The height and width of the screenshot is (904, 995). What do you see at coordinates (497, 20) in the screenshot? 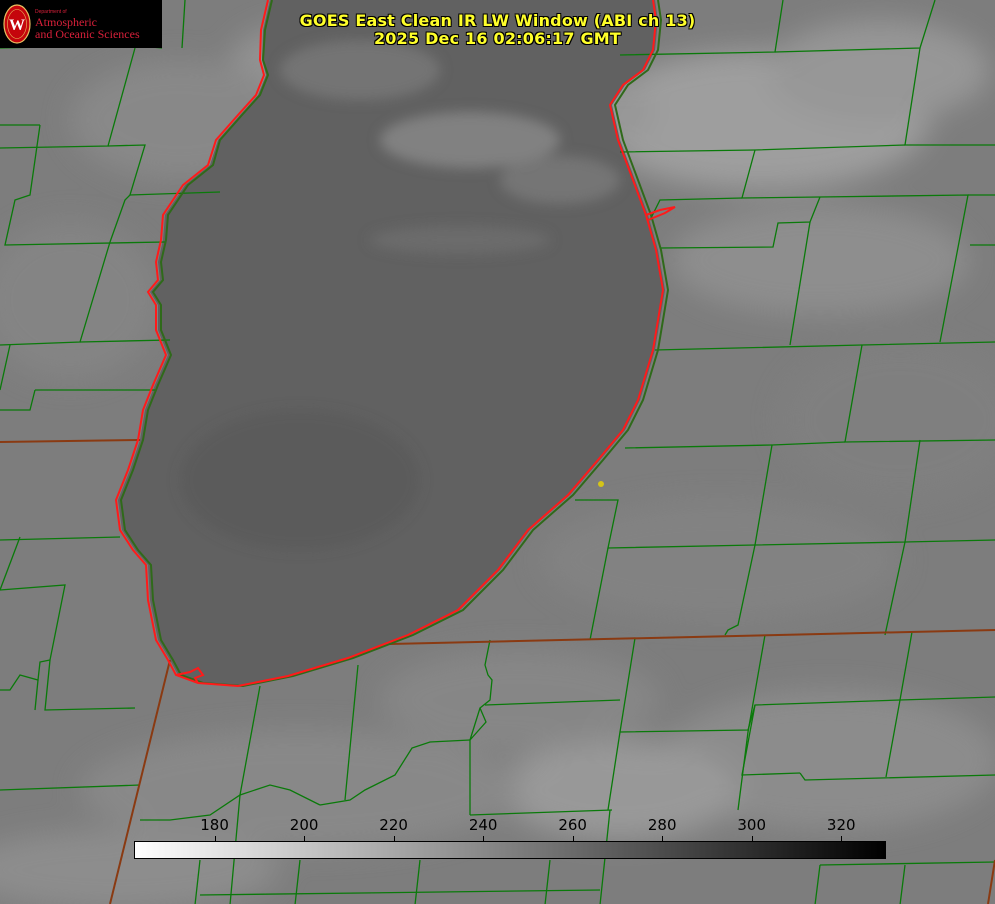
I see `image-title: GOES East Clean IR LW Window (ABI ch 13)` at bounding box center [497, 20].